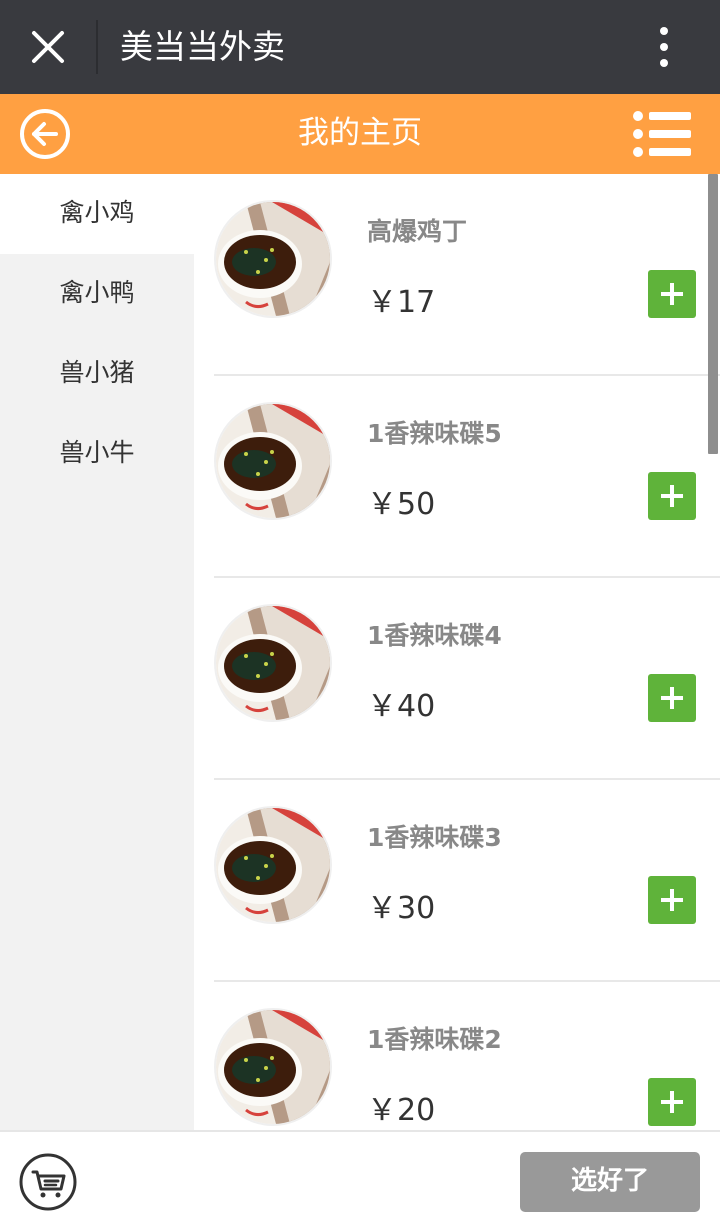 The width and height of the screenshot is (720, 1228). Describe the element at coordinates (401, 504) in the screenshot. I see `product-price: ￥50` at that location.